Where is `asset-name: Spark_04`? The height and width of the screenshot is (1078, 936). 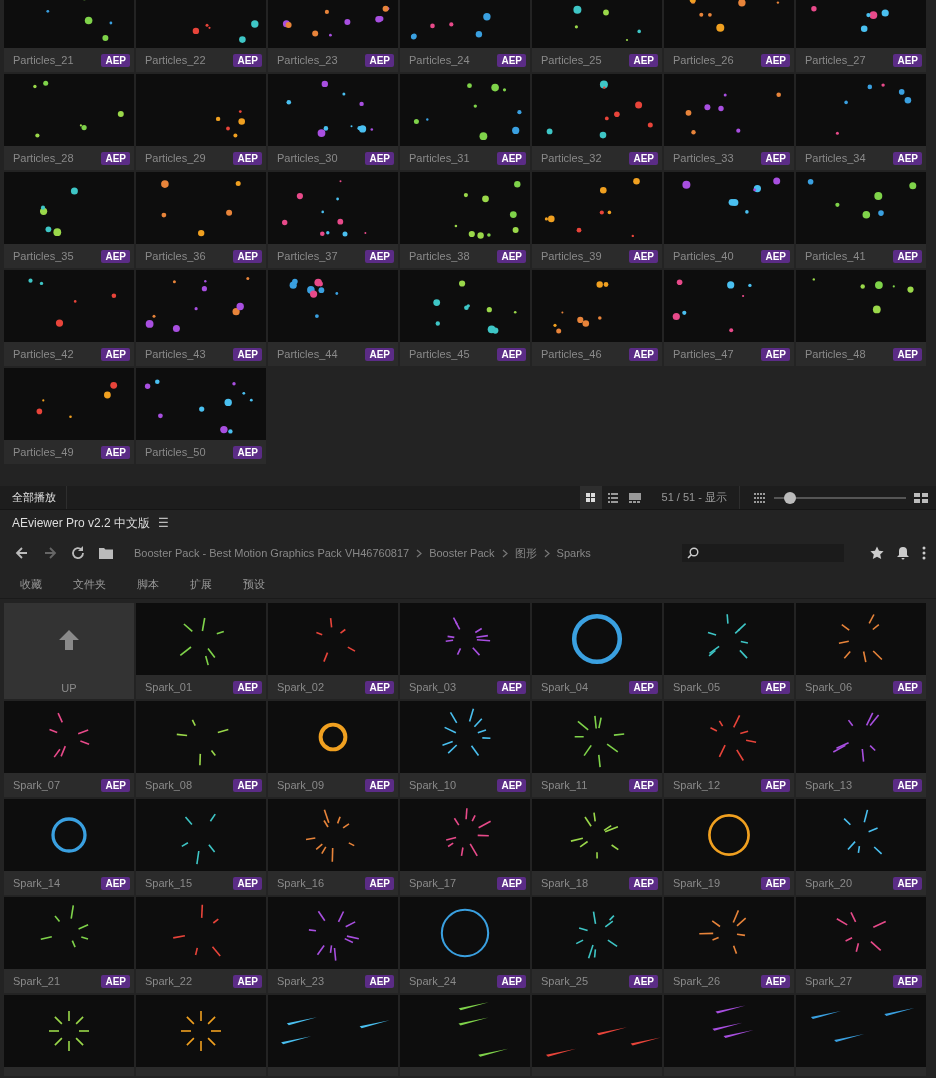 asset-name: Spark_04 is located at coordinates (565, 687).